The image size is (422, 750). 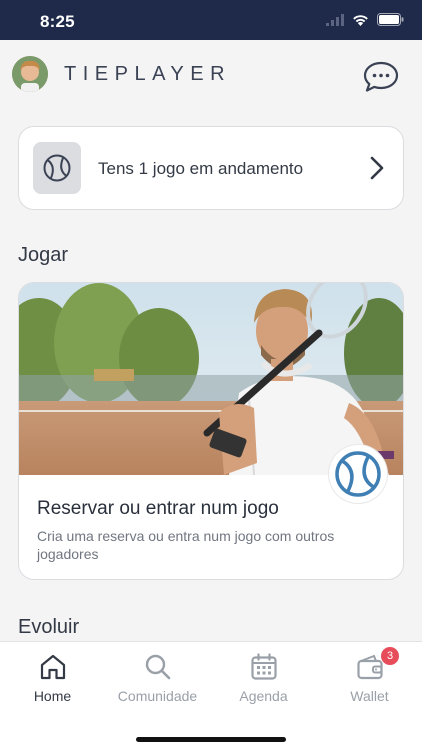 I want to click on battery-icon, so click(x=390, y=19).